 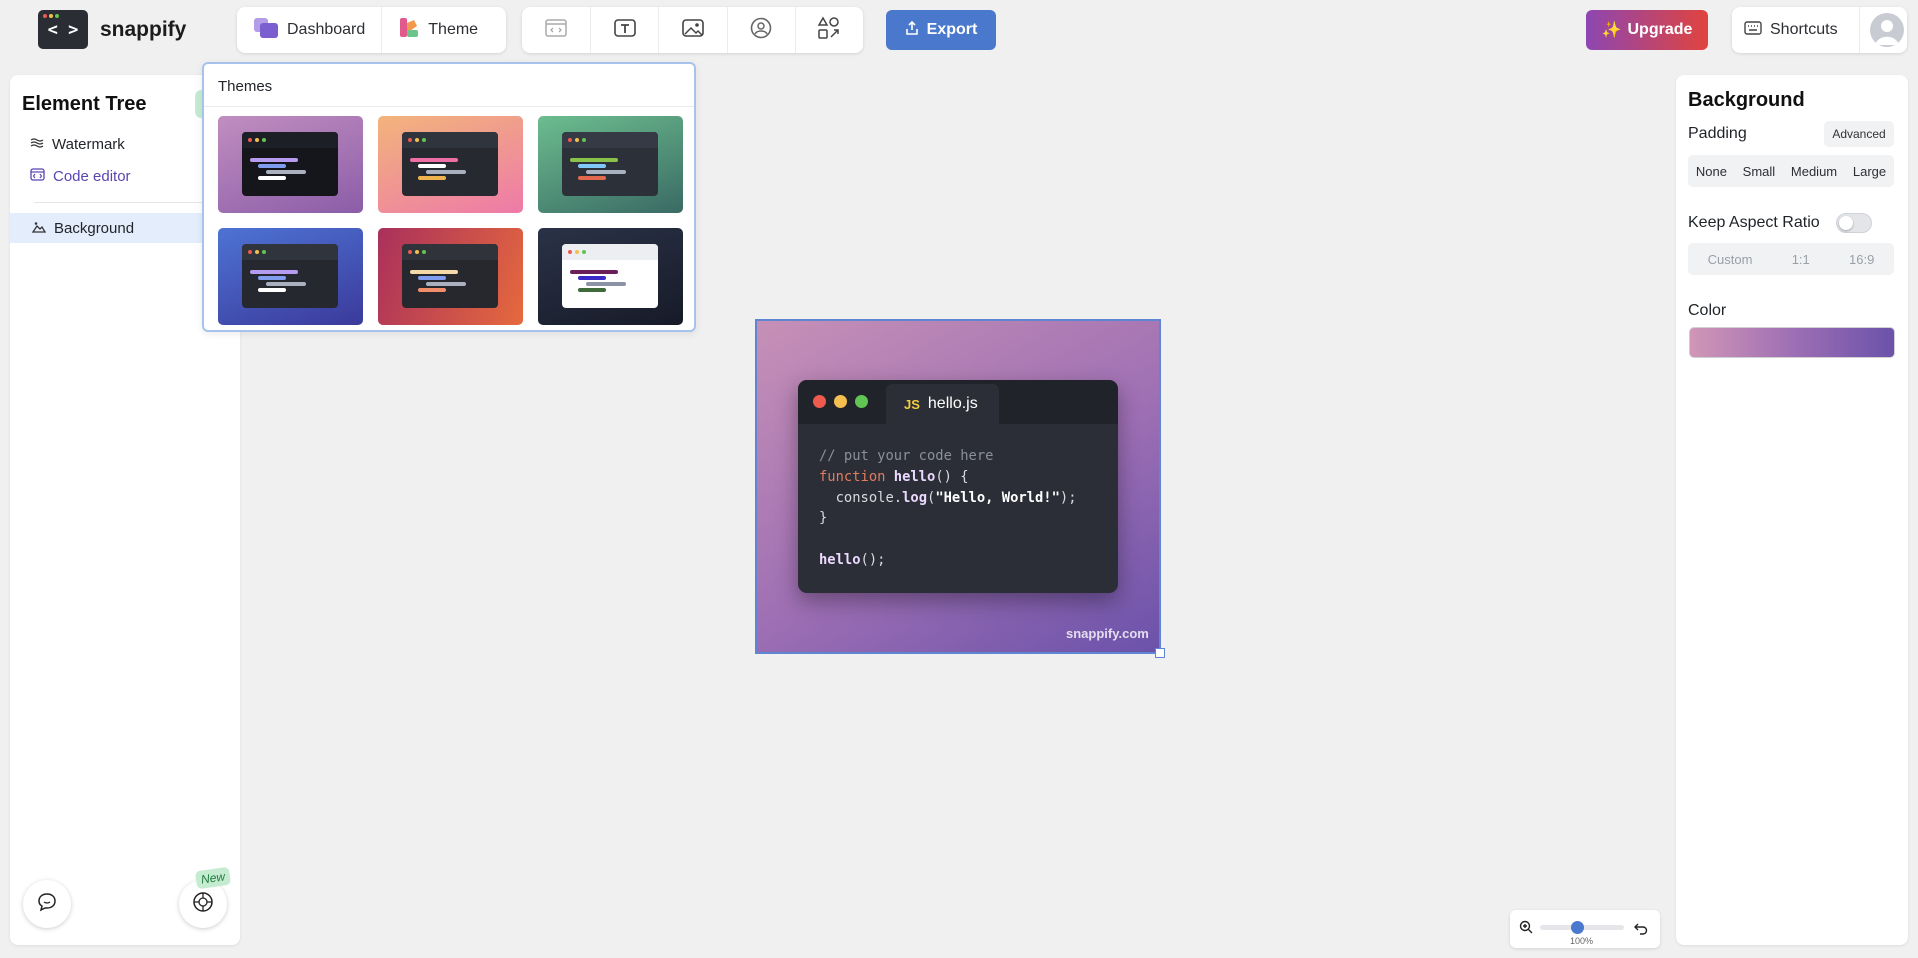 What do you see at coordinates (912, 30) in the screenshot?
I see `share-icon` at bounding box center [912, 30].